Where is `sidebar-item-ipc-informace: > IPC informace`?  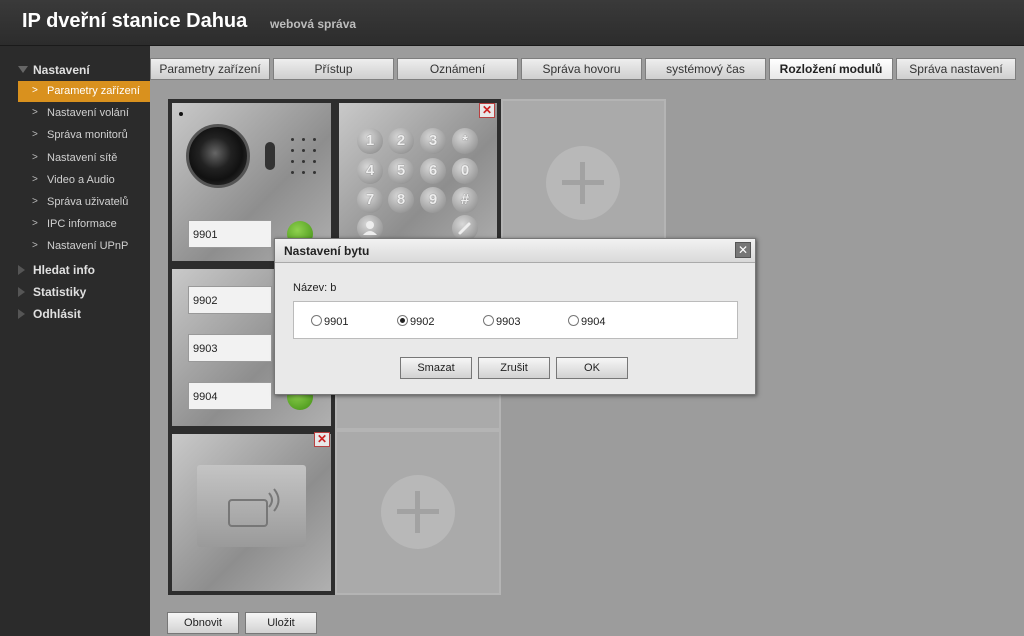
sidebar-item-ipc-informace: > IPC informace is located at coordinates (84, 224).